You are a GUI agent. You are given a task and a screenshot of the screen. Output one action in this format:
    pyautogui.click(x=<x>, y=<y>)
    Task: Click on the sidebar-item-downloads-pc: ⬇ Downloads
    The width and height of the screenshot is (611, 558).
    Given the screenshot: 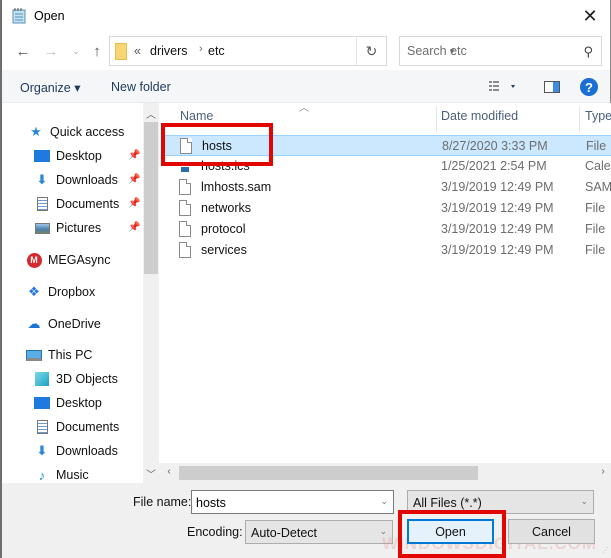 What is the action you would take?
    pyautogui.click(x=76, y=451)
    